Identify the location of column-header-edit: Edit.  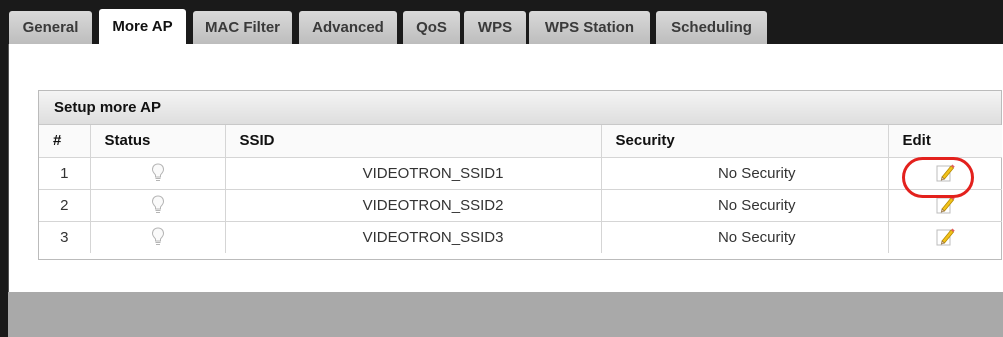
(945, 141).